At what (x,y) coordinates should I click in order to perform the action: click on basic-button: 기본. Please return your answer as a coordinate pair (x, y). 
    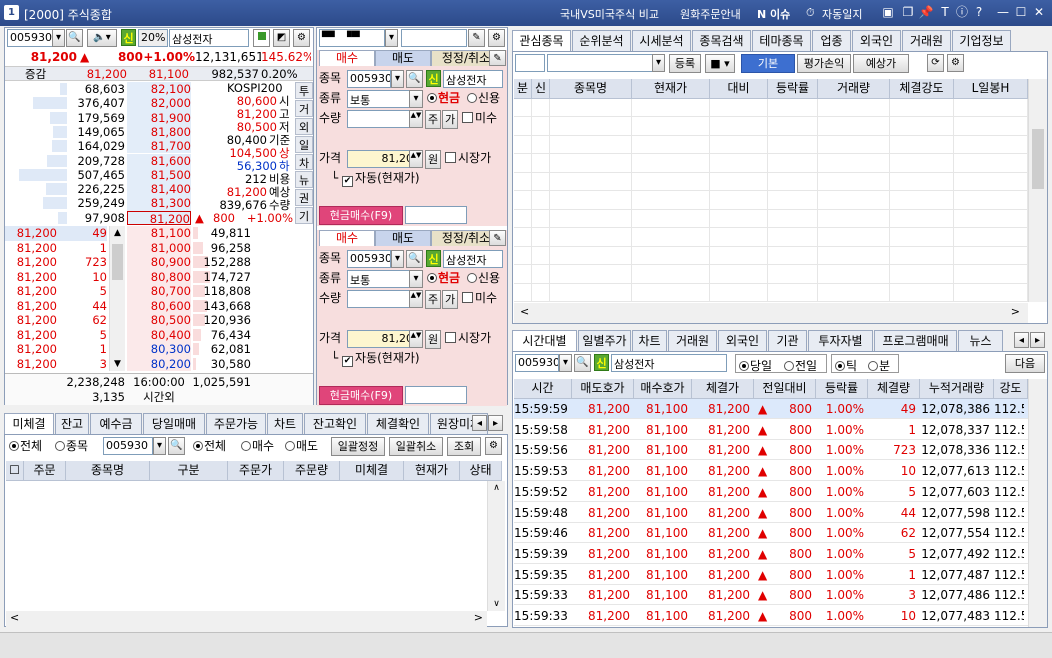
    Looking at the image, I should click on (768, 63).